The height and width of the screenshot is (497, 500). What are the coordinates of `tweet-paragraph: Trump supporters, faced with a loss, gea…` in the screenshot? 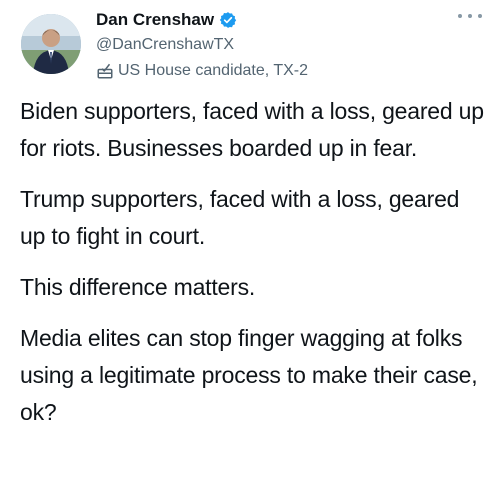 It's located at (240, 217).